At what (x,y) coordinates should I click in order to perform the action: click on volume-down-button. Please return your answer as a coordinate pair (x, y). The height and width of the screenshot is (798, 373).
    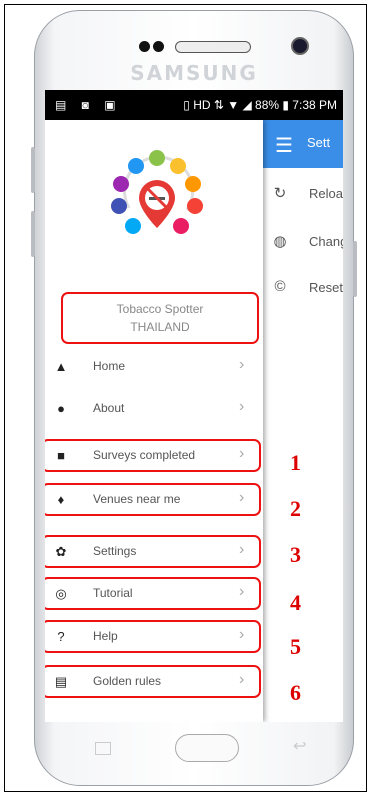
    Looking at the image, I should click on (33, 234).